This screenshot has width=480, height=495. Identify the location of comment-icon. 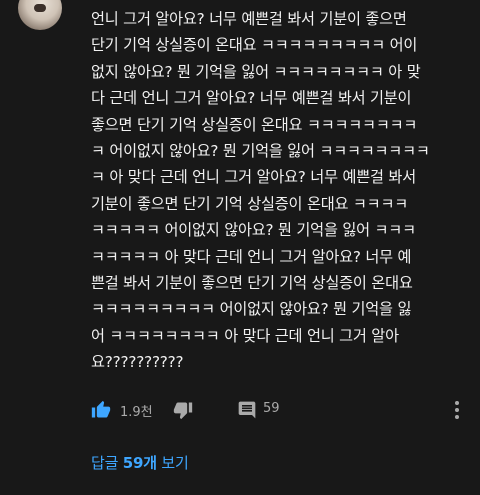
(247, 410).